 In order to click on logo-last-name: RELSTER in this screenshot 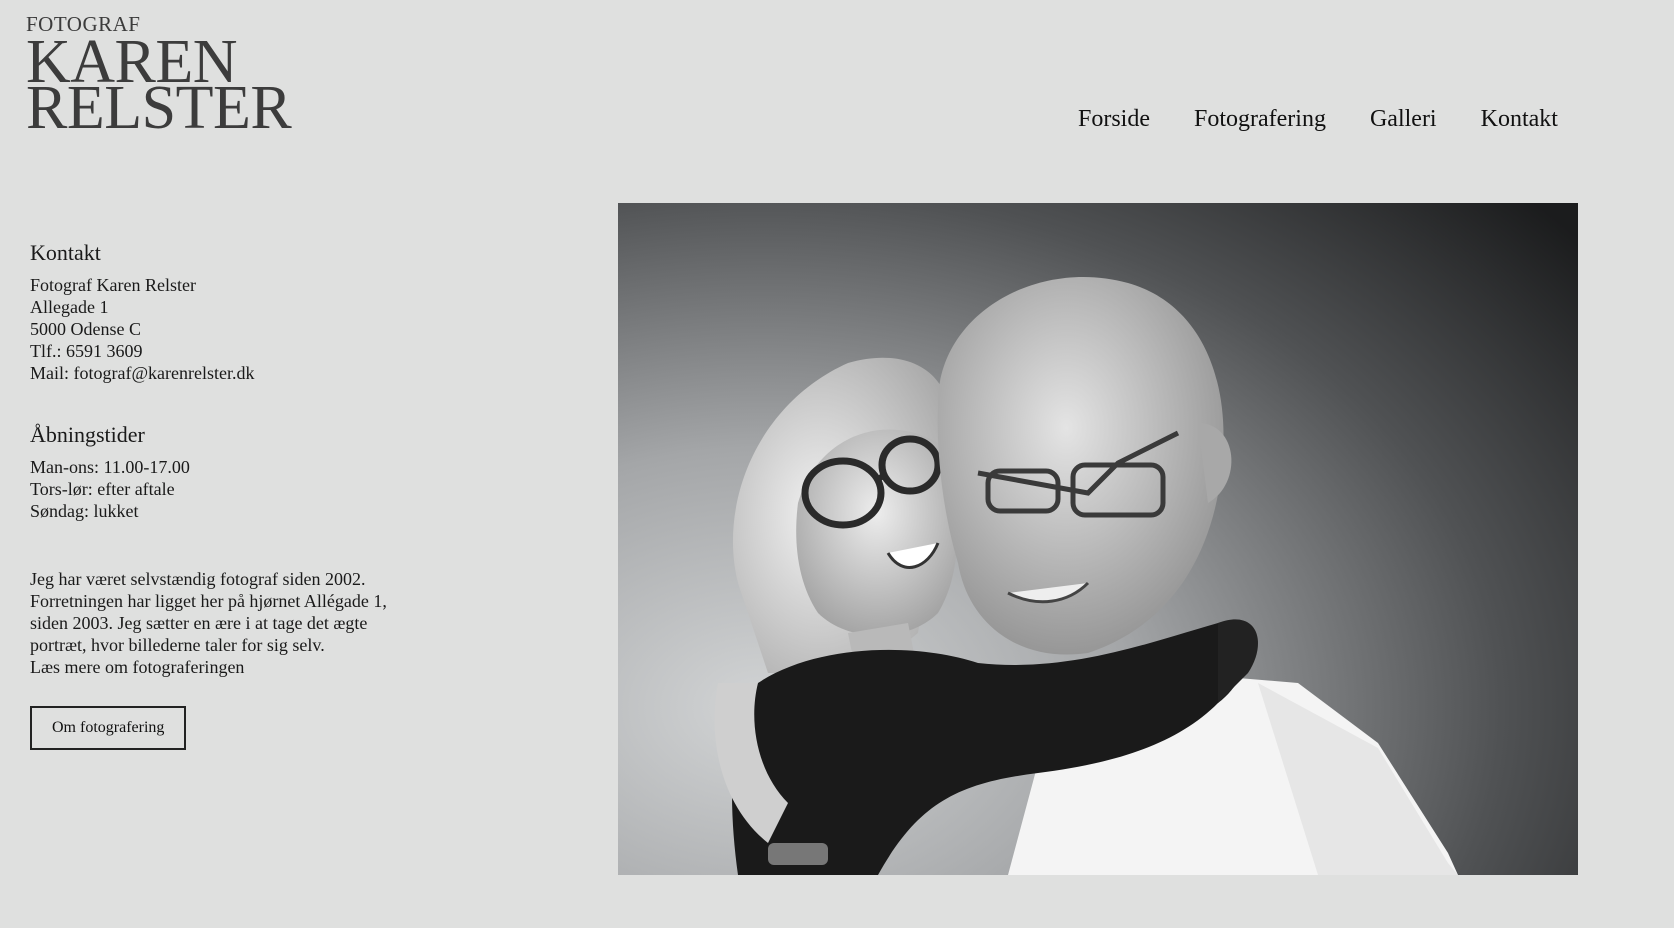, I will do `click(159, 108)`.